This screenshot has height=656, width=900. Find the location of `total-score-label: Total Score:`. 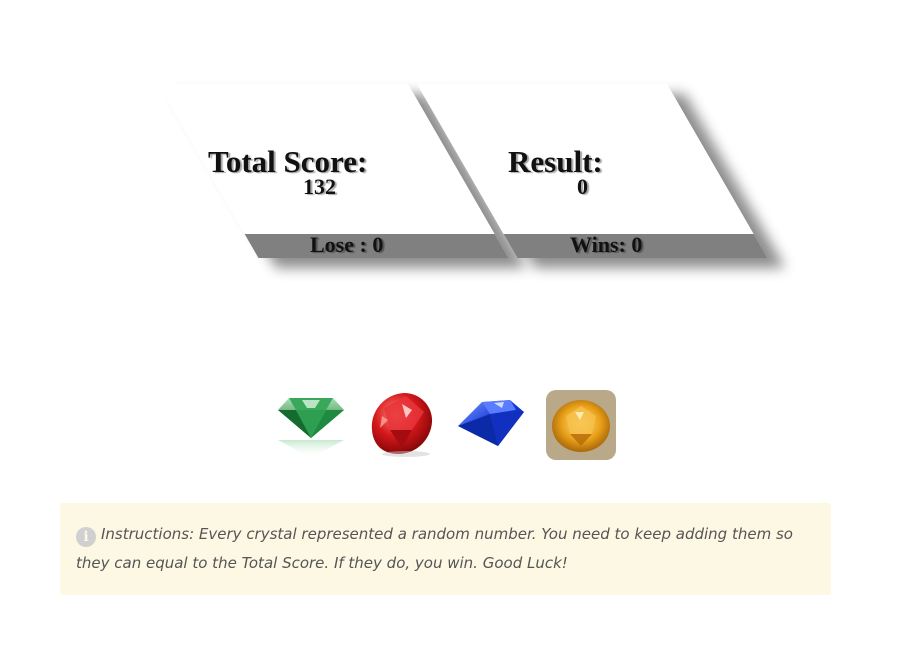

total-score-label: Total Score: is located at coordinates (288, 161).